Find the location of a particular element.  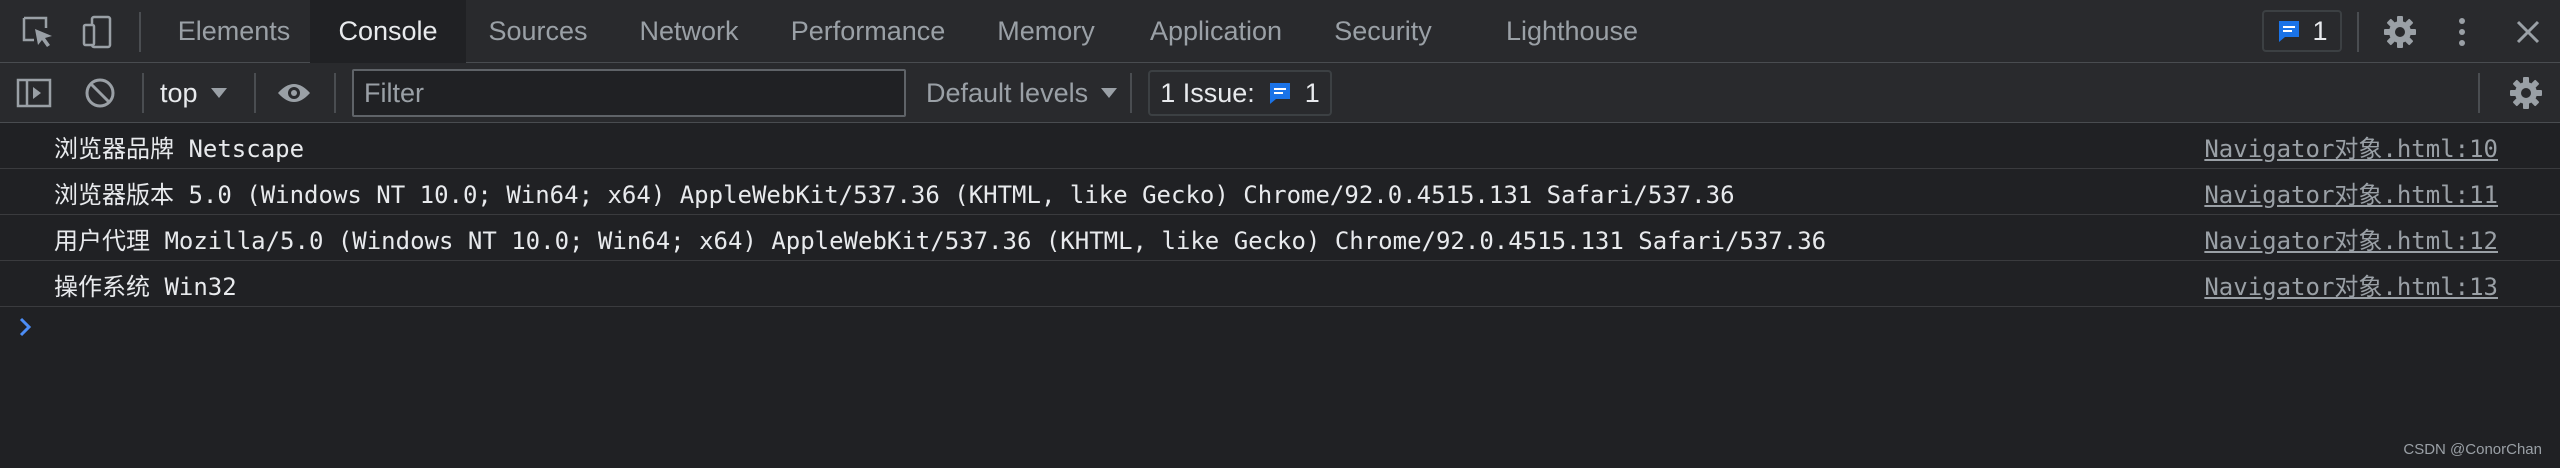

tab-application: Application is located at coordinates (1216, 31).